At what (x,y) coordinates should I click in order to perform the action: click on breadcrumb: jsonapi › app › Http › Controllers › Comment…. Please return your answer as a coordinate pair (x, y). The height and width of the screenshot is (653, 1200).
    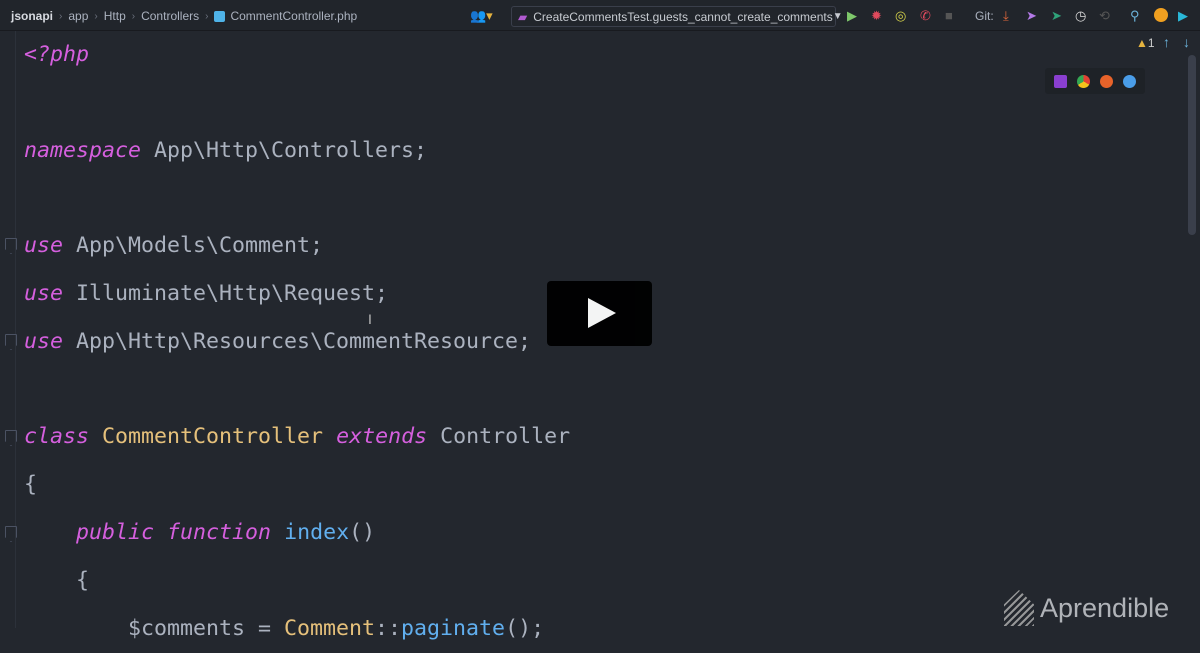
    Looking at the image, I should click on (184, 16).